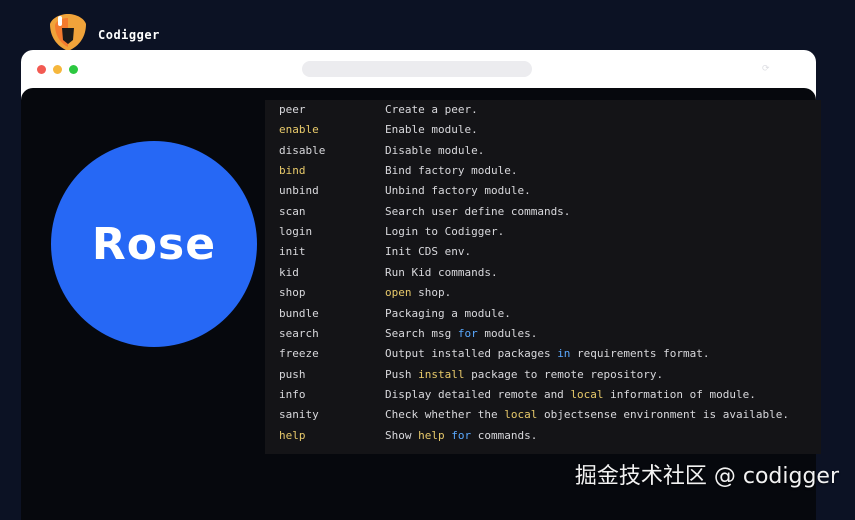  What do you see at coordinates (663, 415) in the screenshot?
I see `description-text: objectsense environment is available.` at bounding box center [663, 415].